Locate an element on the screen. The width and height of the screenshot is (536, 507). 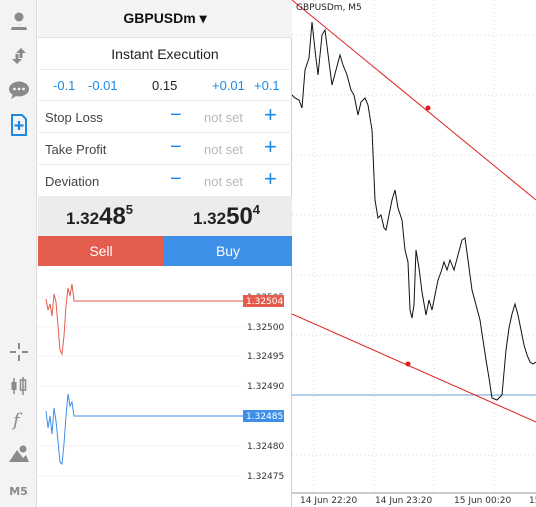
stop-loss-plus-button: + is located at coordinates (270, 115).